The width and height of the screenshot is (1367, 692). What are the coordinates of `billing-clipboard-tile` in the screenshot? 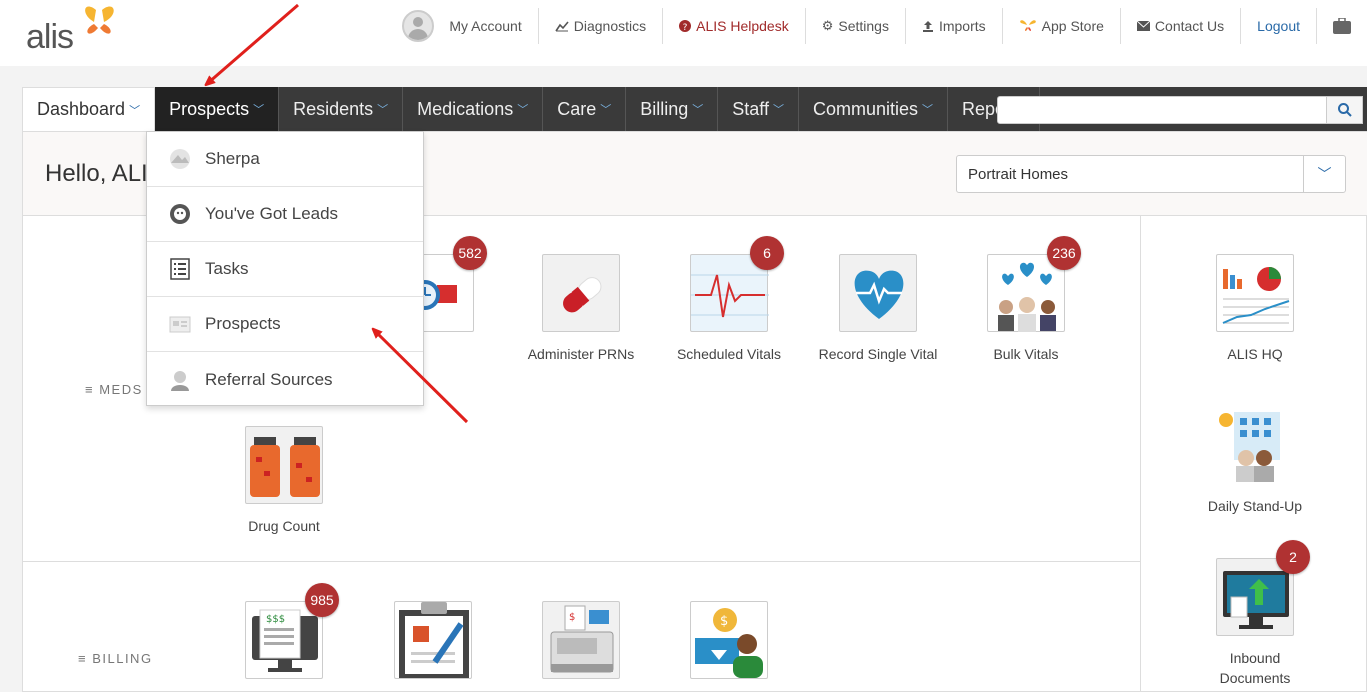 It's located at (433, 640).